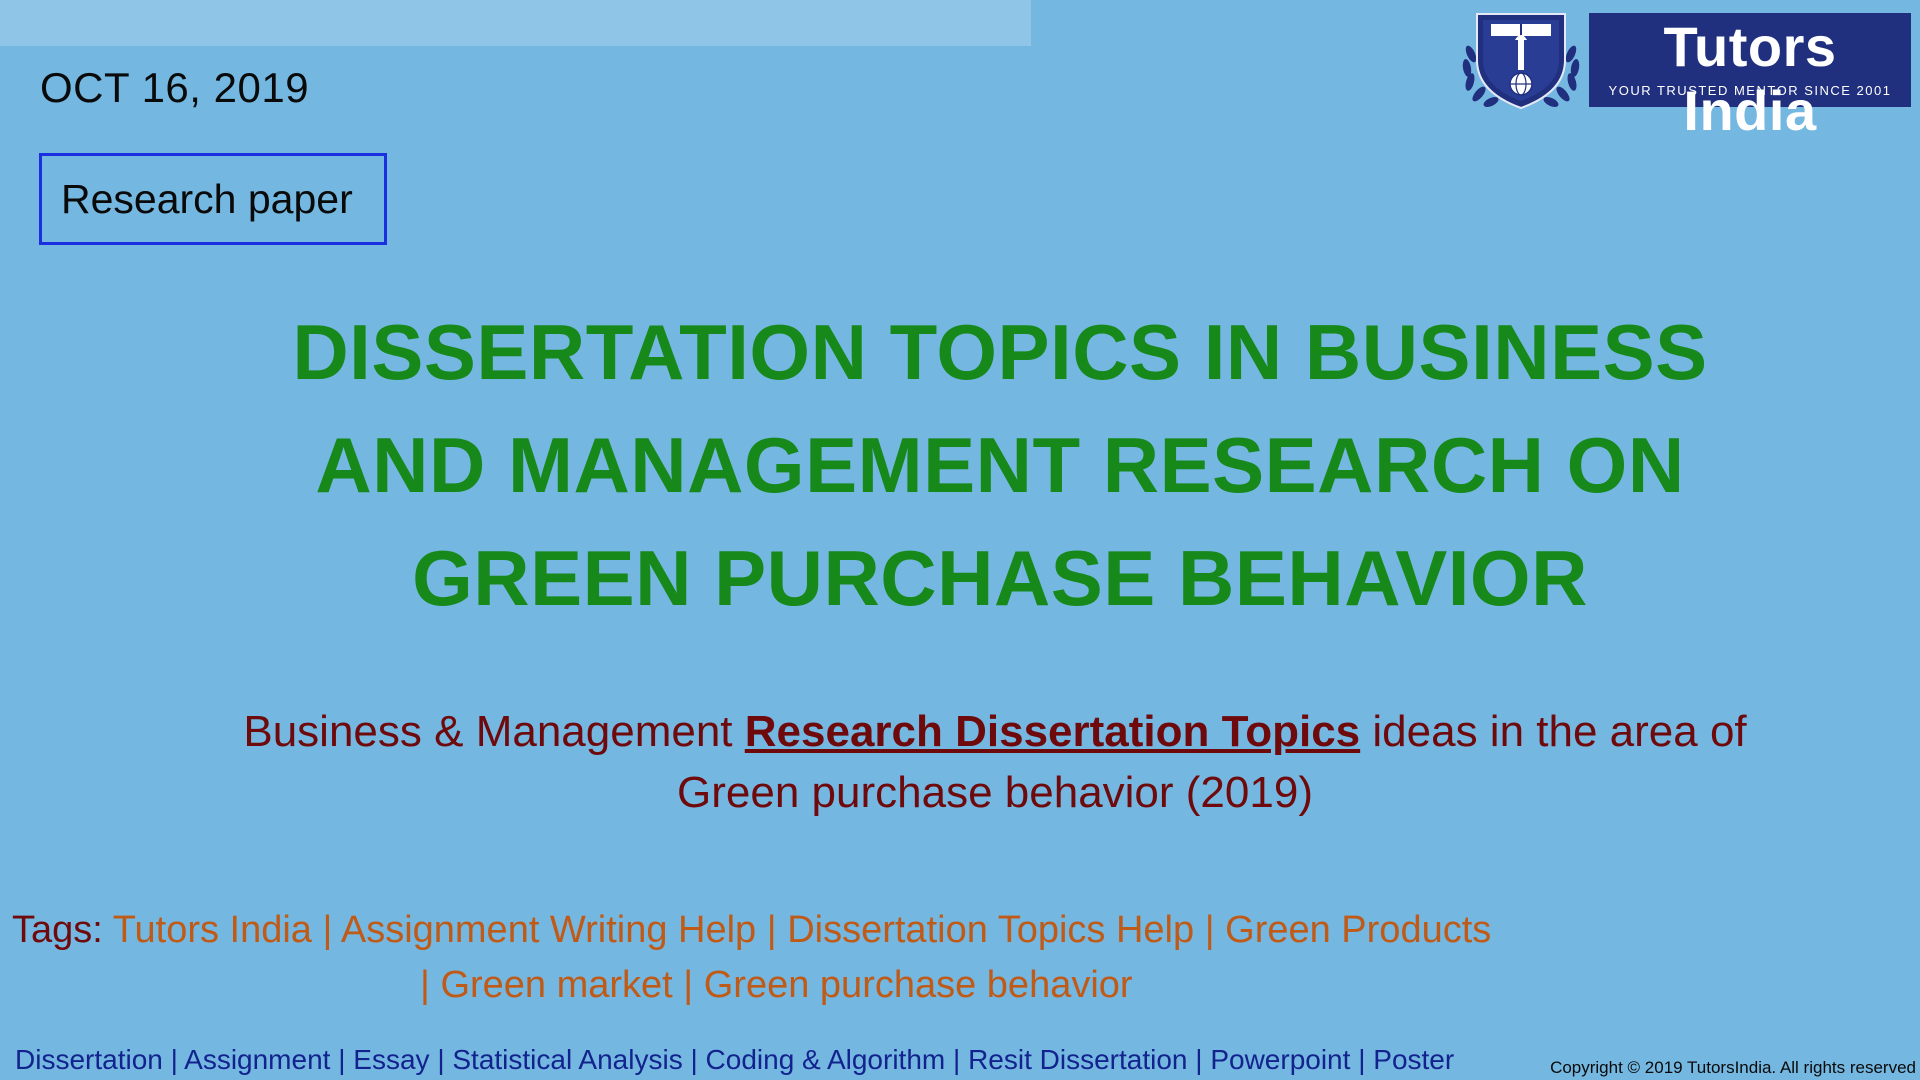 The image size is (1920, 1080). I want to click on footer-link-assignment: Assignment, so click(257, 1059).